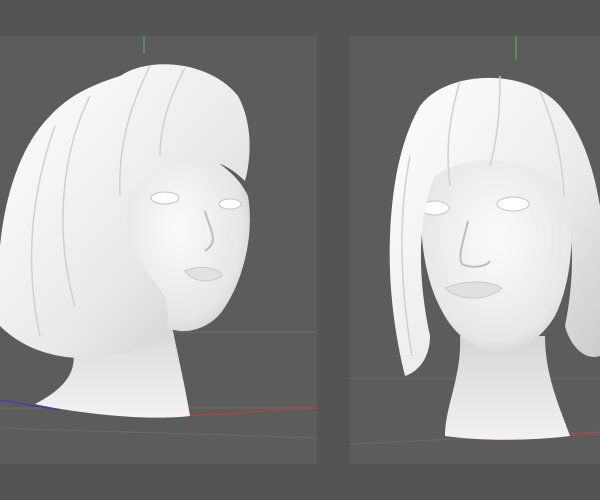 The width and height of the screenshot is (600, 500). What do you see at coordinates (496, 249) in the screenshot?
I see `right-face` at bounding box center [496, 249].